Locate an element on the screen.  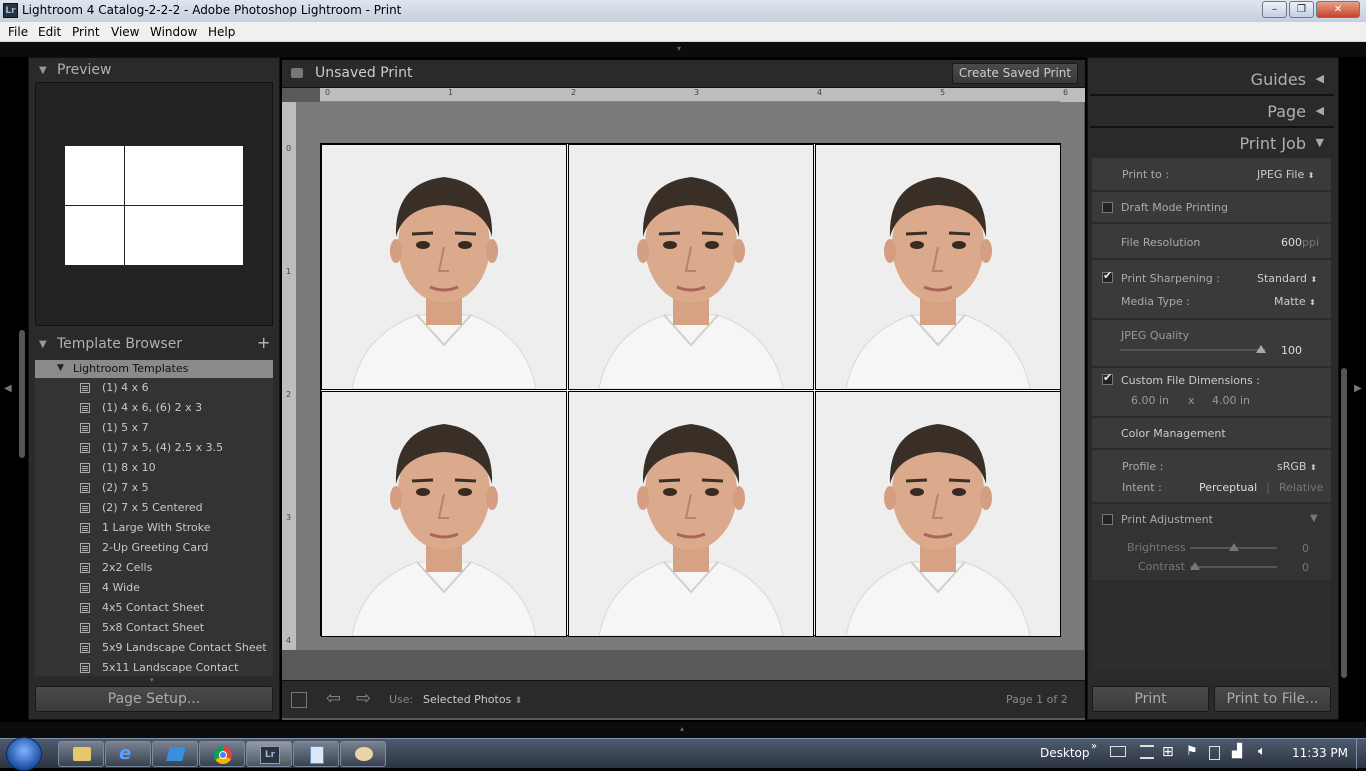
paint-taskbar-button is located at coordinates (363, 754).